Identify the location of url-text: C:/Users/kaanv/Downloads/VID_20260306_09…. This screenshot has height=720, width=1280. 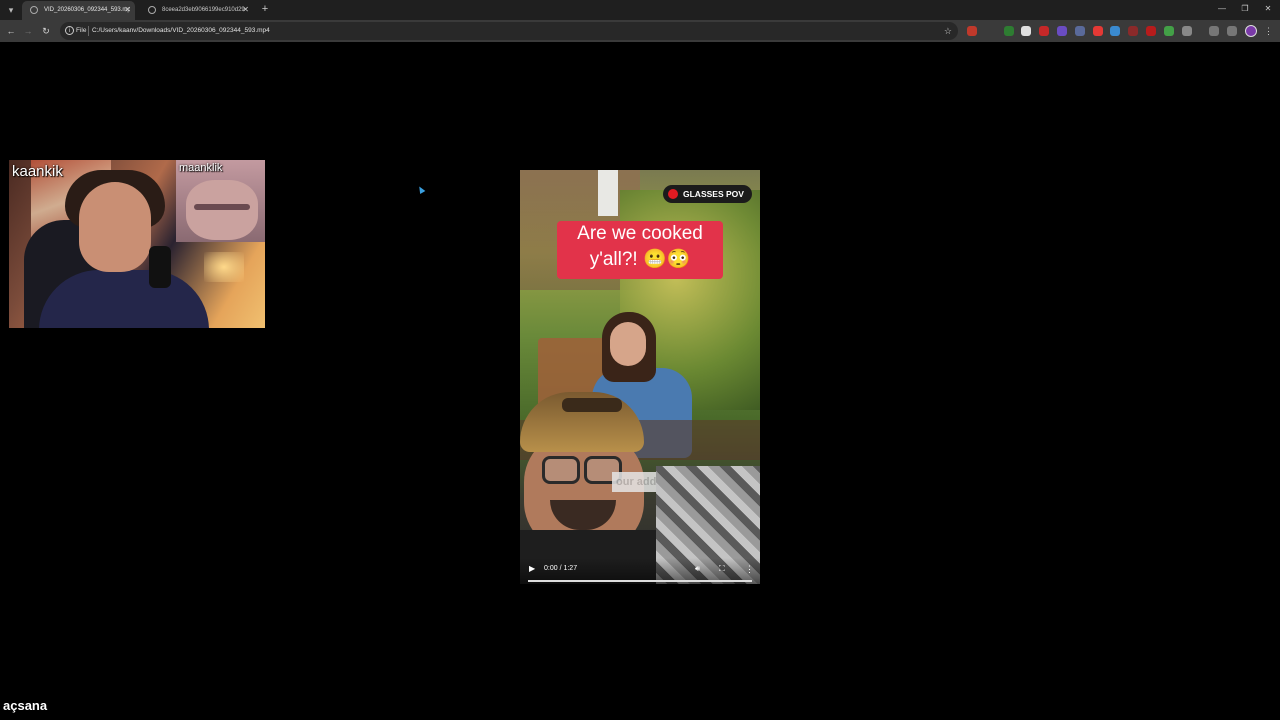
(181, 31).